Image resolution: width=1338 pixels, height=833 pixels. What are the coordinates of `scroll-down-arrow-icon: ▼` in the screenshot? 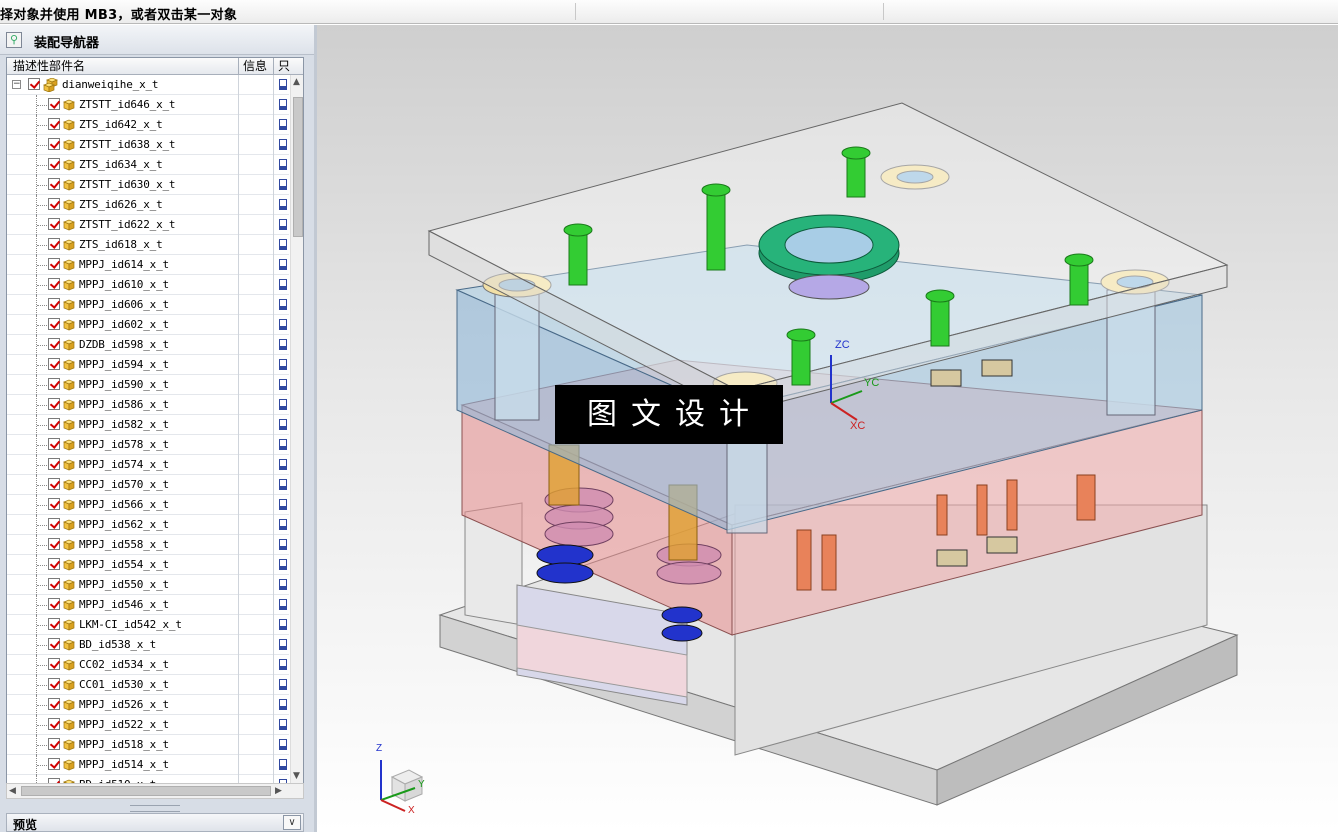 It's located at (296, 776).